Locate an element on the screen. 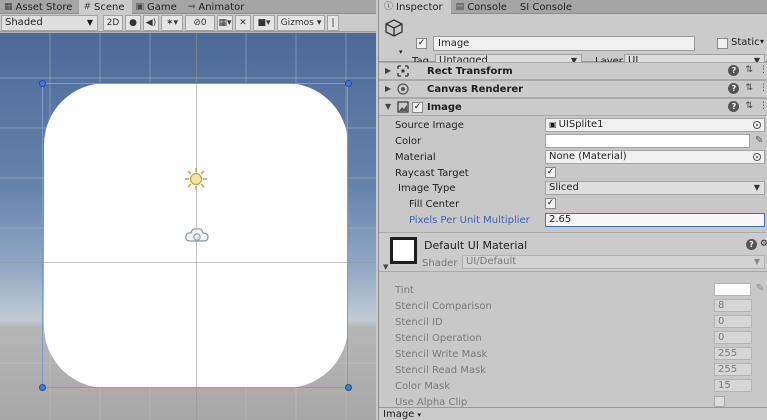  use-alpha-clip-checkbox is located at coordinates (719, 401).